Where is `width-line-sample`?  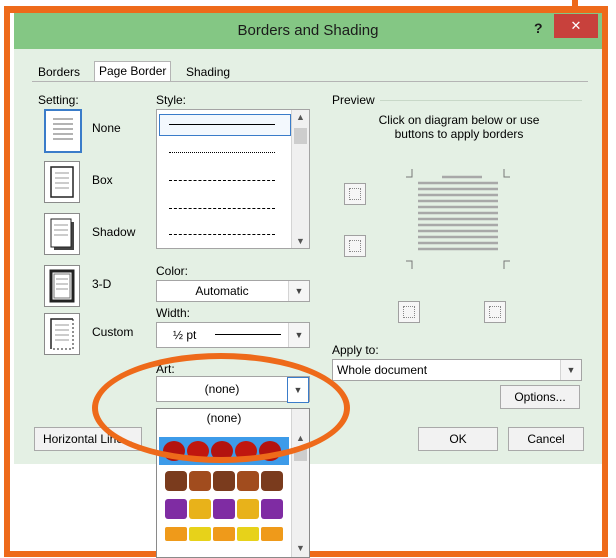
width-line-sample is located at coordinates (248, 334).